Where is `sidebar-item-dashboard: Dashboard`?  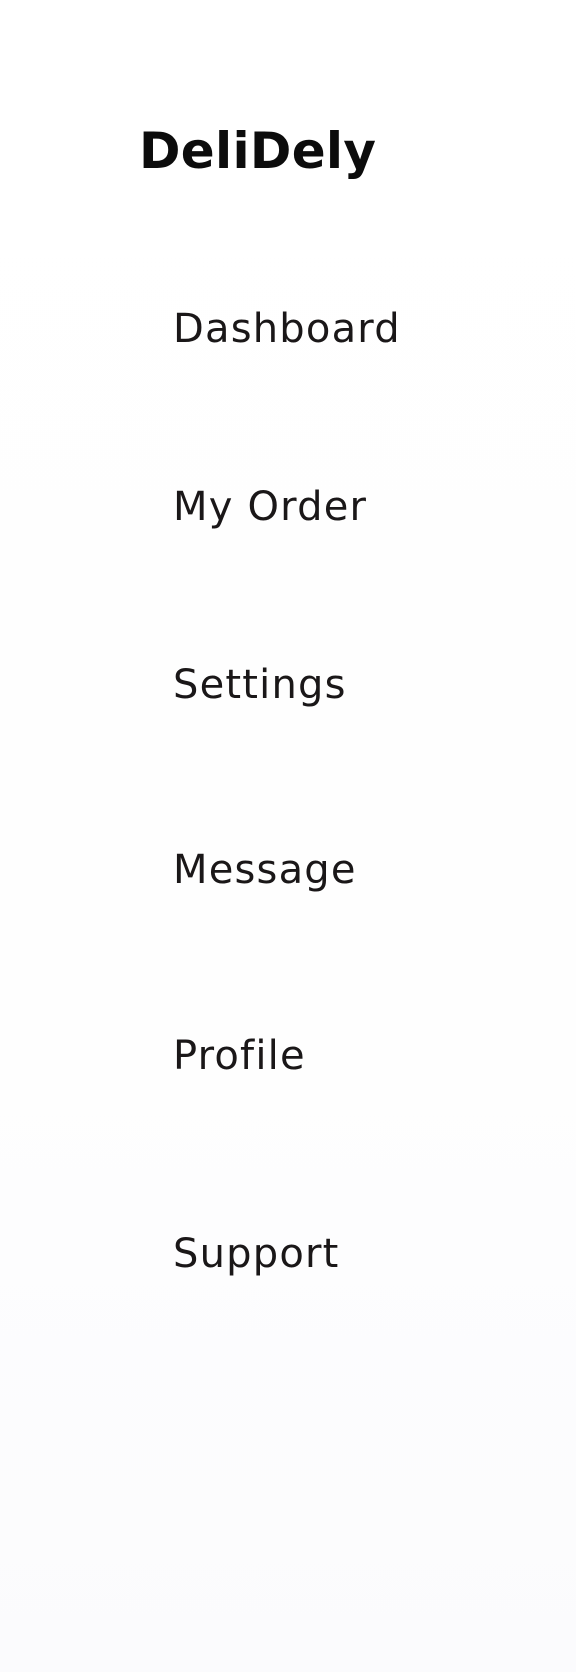 sidebar-item-dashboard: Dashboard is located at coordinates (287, 329).